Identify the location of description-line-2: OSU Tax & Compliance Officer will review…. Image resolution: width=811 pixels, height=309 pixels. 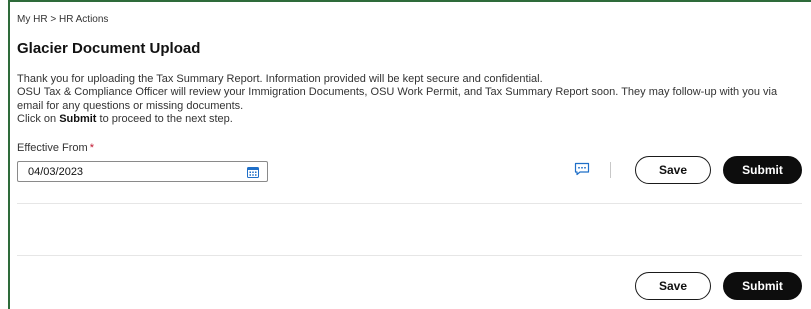
(397, 99).